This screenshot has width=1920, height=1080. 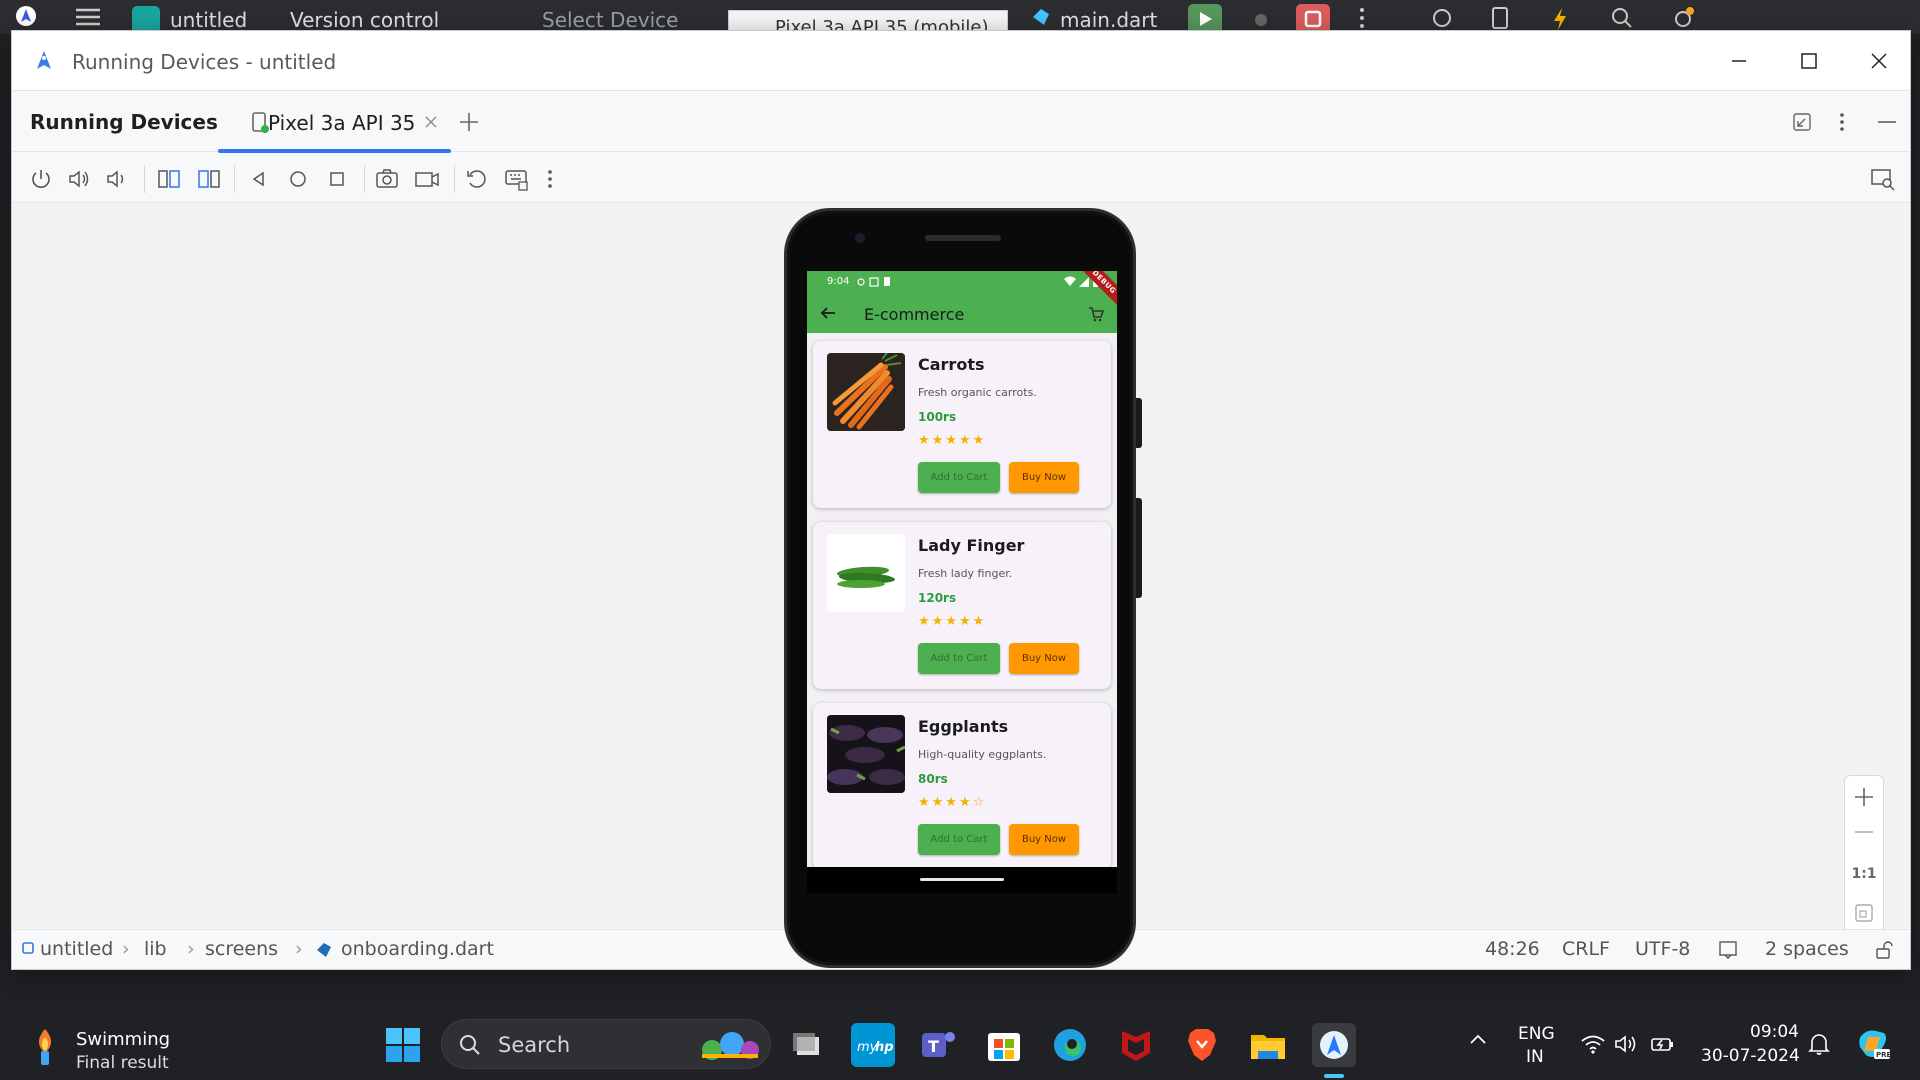 What do you see at coordinates (334, 122) in the screenshot?
I see `tab-pixel-3a: Pixel 3a API 35` at bounding box center [334, 122].